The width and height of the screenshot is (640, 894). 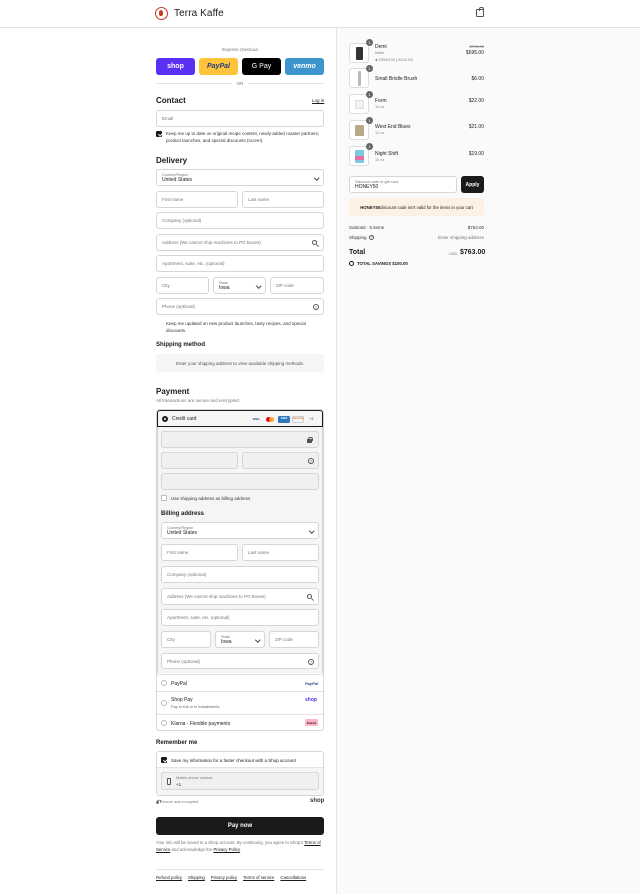 What do you see at coordinates (240, 481) in the screenshot?
I see `name-on-card-field` at bounding box center [240, 481].